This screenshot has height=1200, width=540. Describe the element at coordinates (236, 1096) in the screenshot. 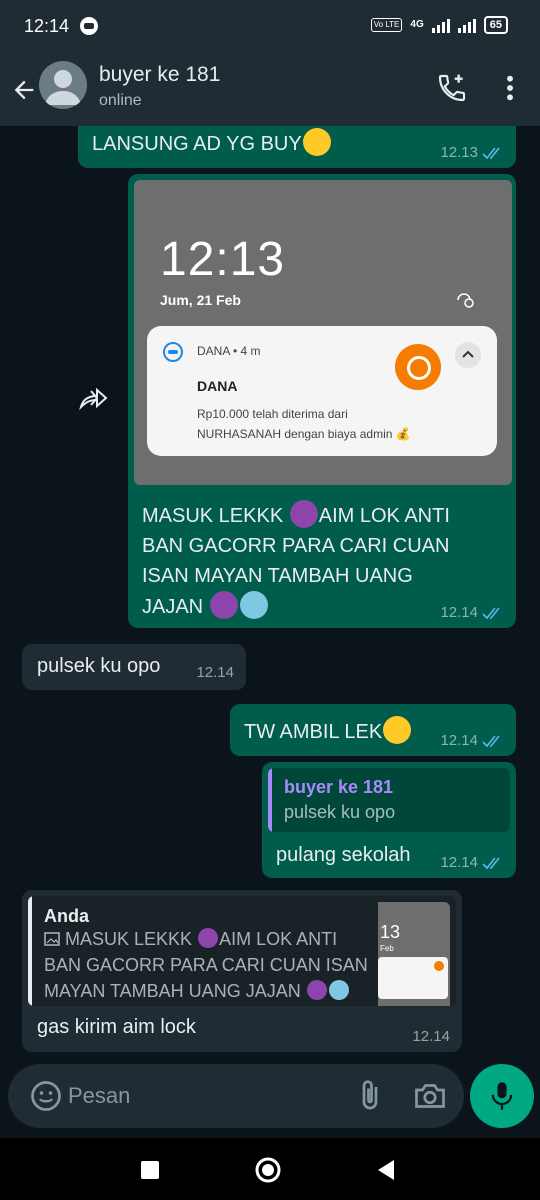

I see `message-input: Pesan` at that location.